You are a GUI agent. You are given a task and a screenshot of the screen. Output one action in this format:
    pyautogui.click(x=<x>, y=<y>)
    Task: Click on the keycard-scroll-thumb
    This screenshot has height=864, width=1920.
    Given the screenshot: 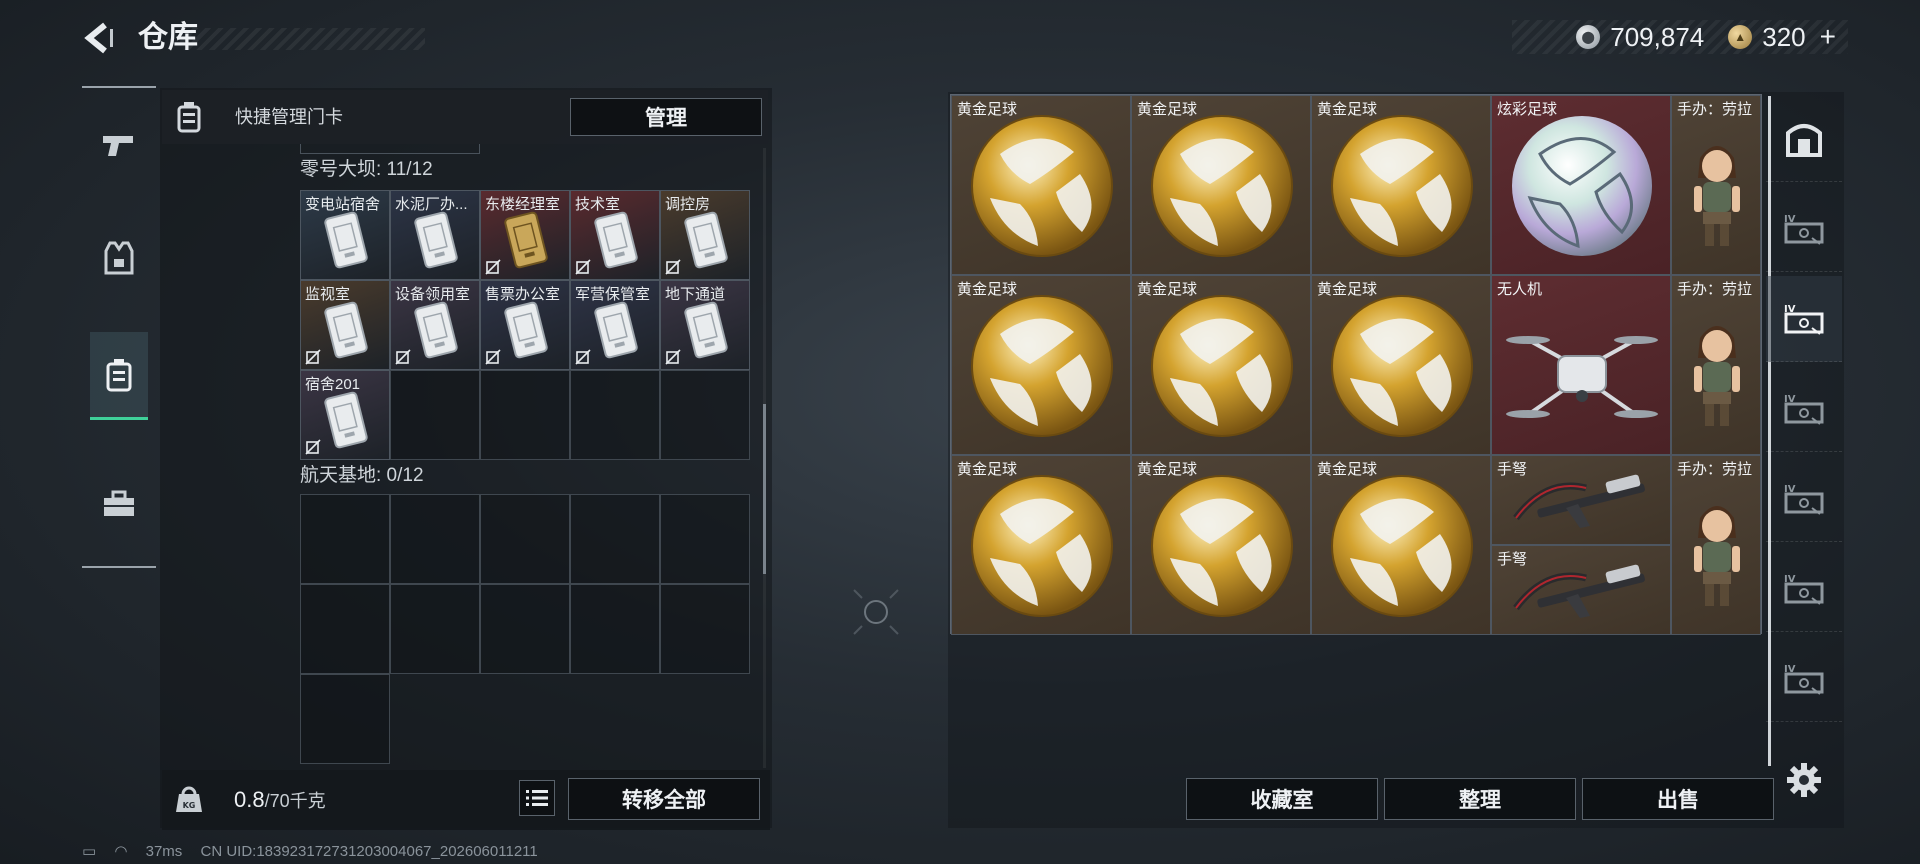 What is the action you would take?
    pyautogui.click(x=764, y=489)
    